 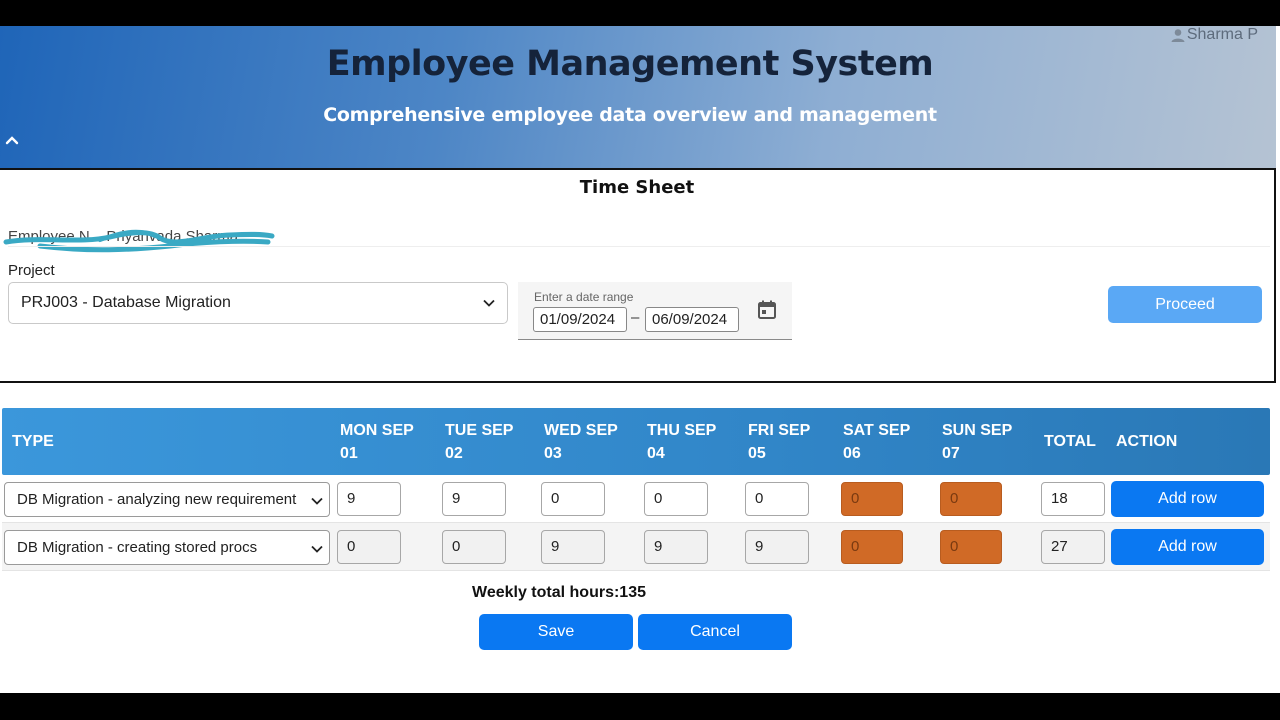 What do you see at coordinates (12, 140) in the screenshot?
I see `chevron-up-icon` at bounding box center [12, 140].